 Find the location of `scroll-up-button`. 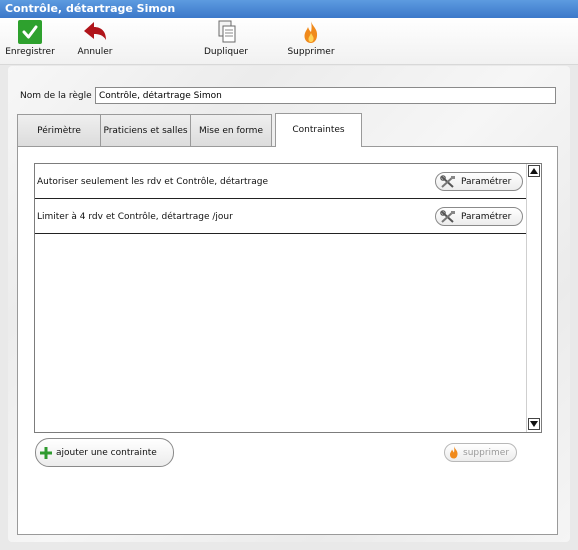

scroll-up-button is located at coordinates (534, 171).